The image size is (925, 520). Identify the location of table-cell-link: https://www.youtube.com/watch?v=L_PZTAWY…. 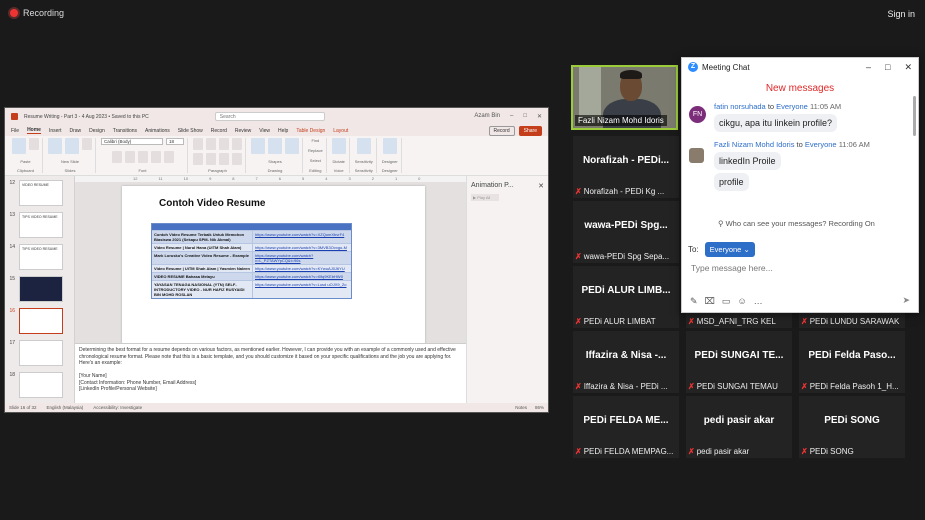
(302, 258).